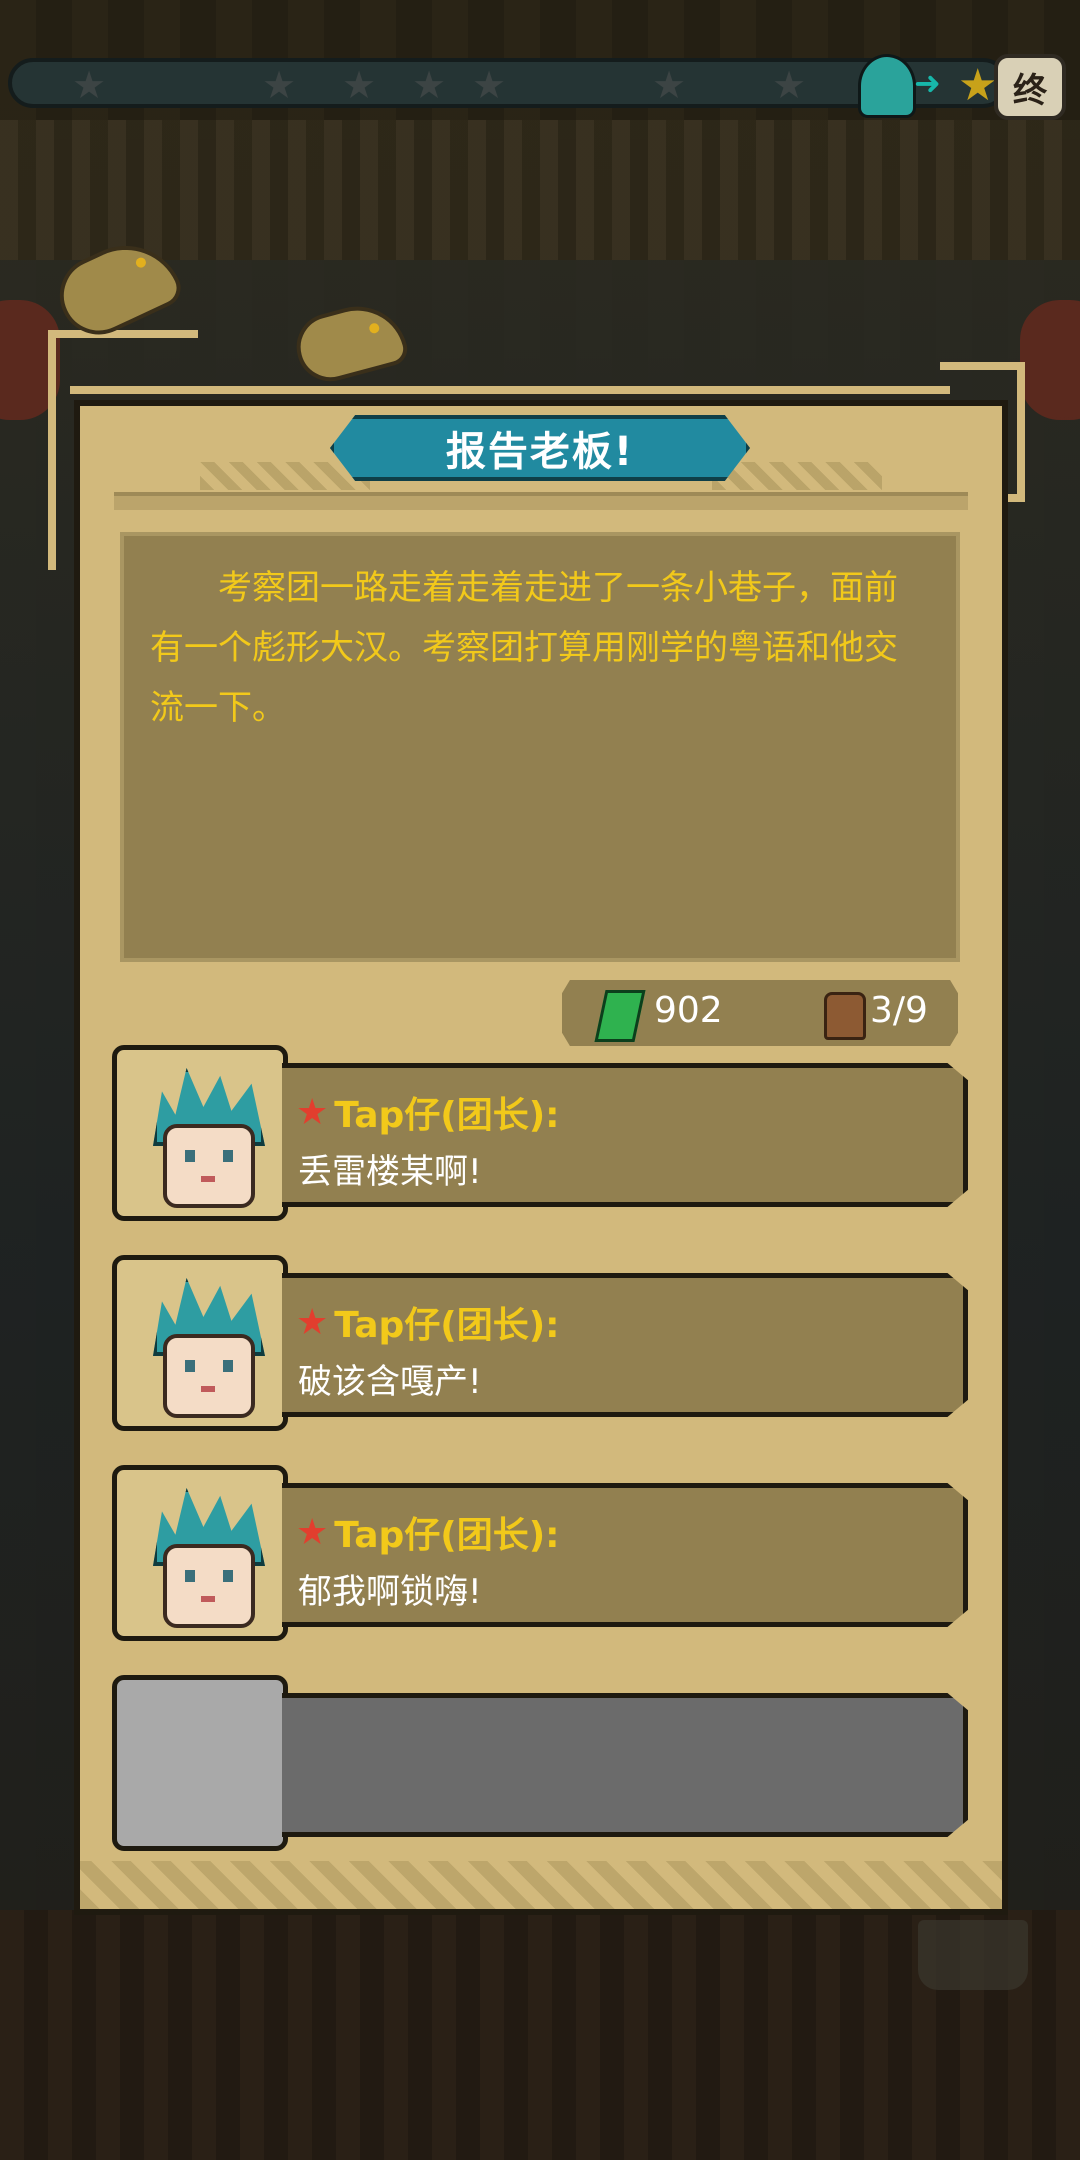 The height and width of the screenshot is (2160, 1080). Describe the element at coordinates (625, 1555) in the screenshot. I see `speech-bubble: ★ Tap仔(团长): 郁我啊锁嗨!` at that location.